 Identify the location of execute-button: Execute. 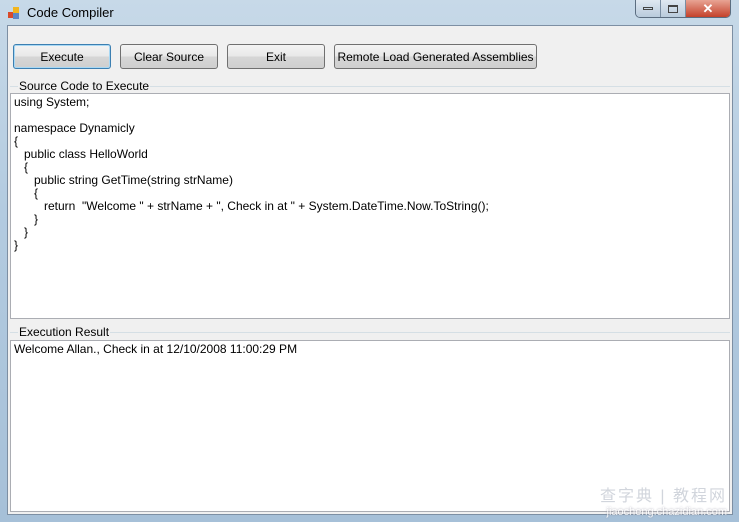
(62, 56).